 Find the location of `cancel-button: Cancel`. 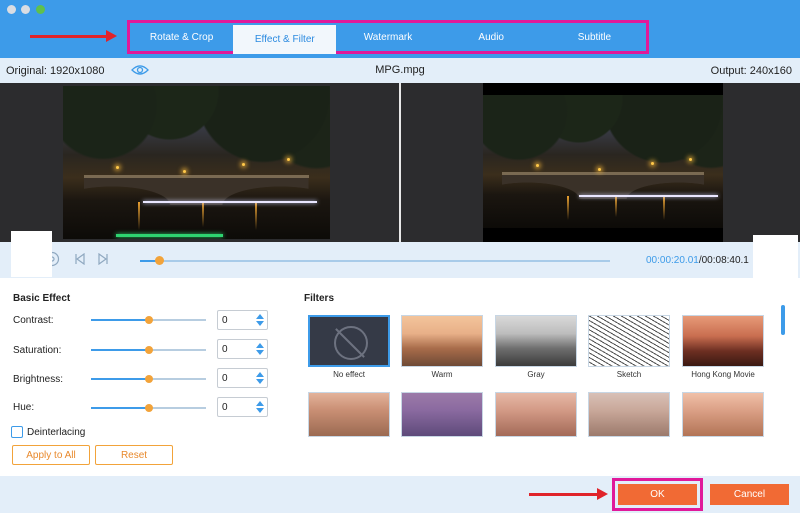

cancel-button: Cancel is located at coordinates (749, 494).